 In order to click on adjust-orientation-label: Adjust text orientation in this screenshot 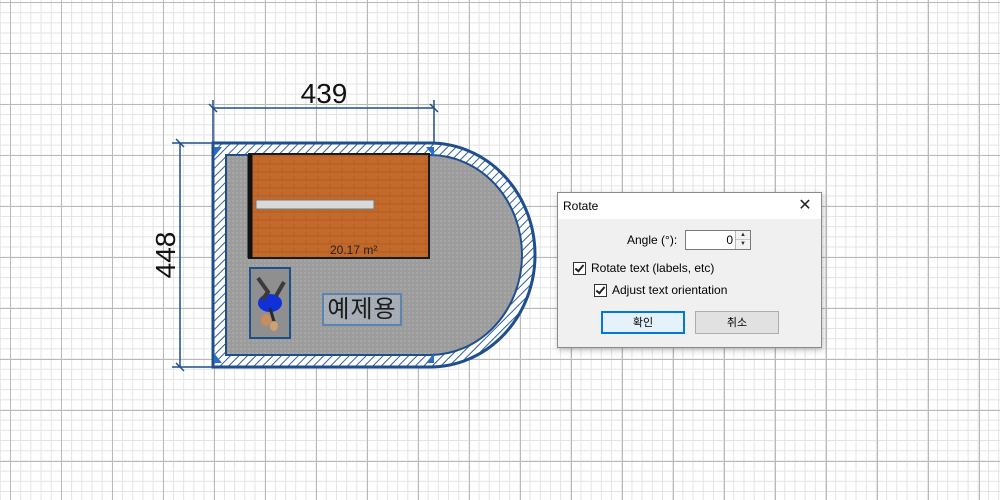, I will do `click(670, 290)`.